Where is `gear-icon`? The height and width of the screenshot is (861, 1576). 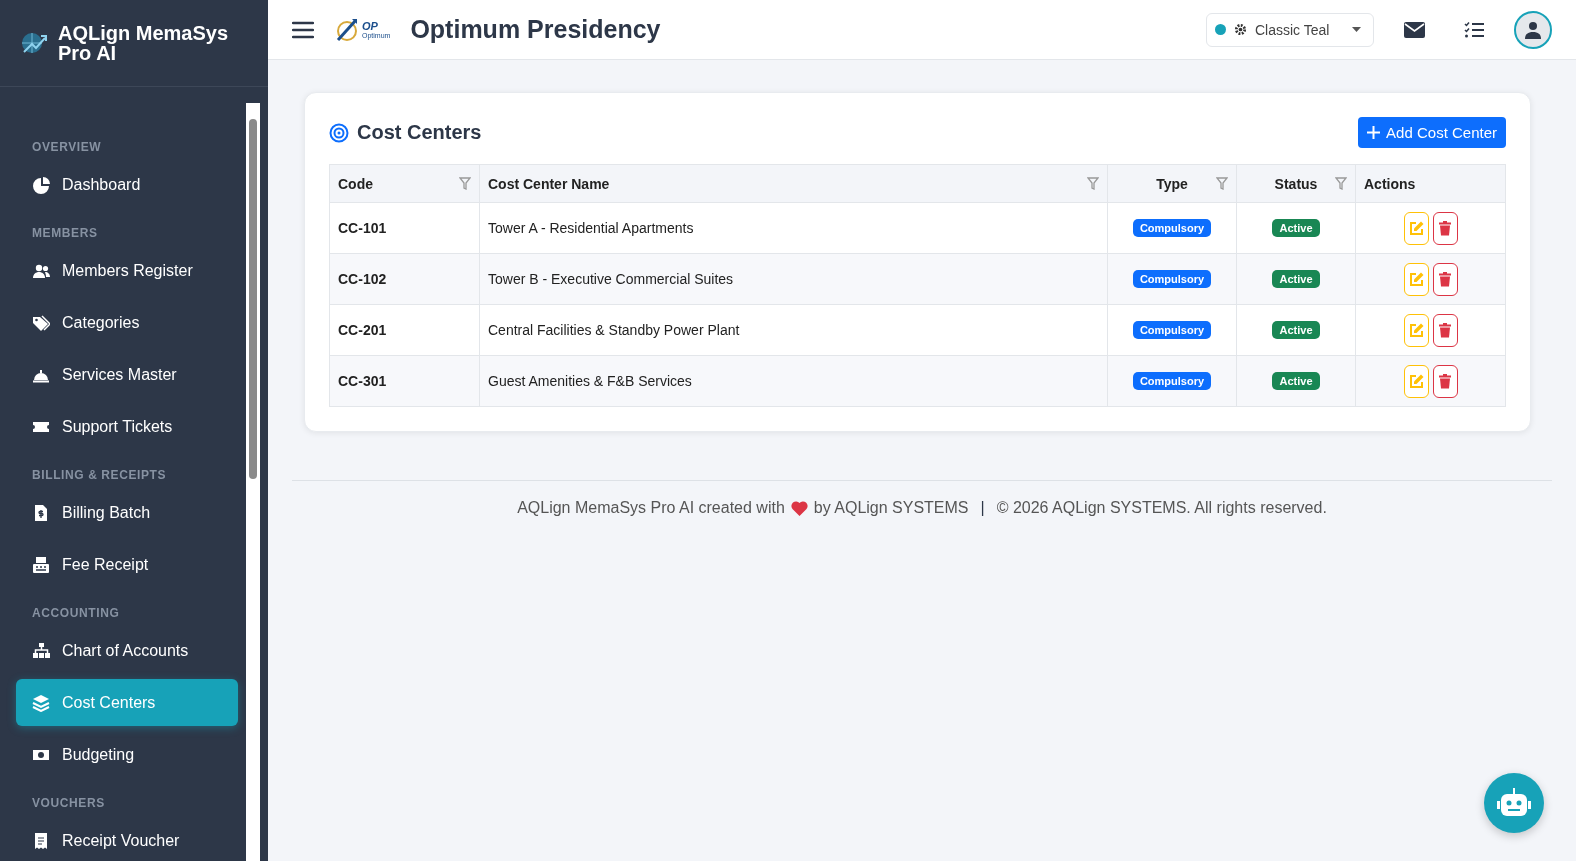
gear-icon is located at coordinates (1240, 29).